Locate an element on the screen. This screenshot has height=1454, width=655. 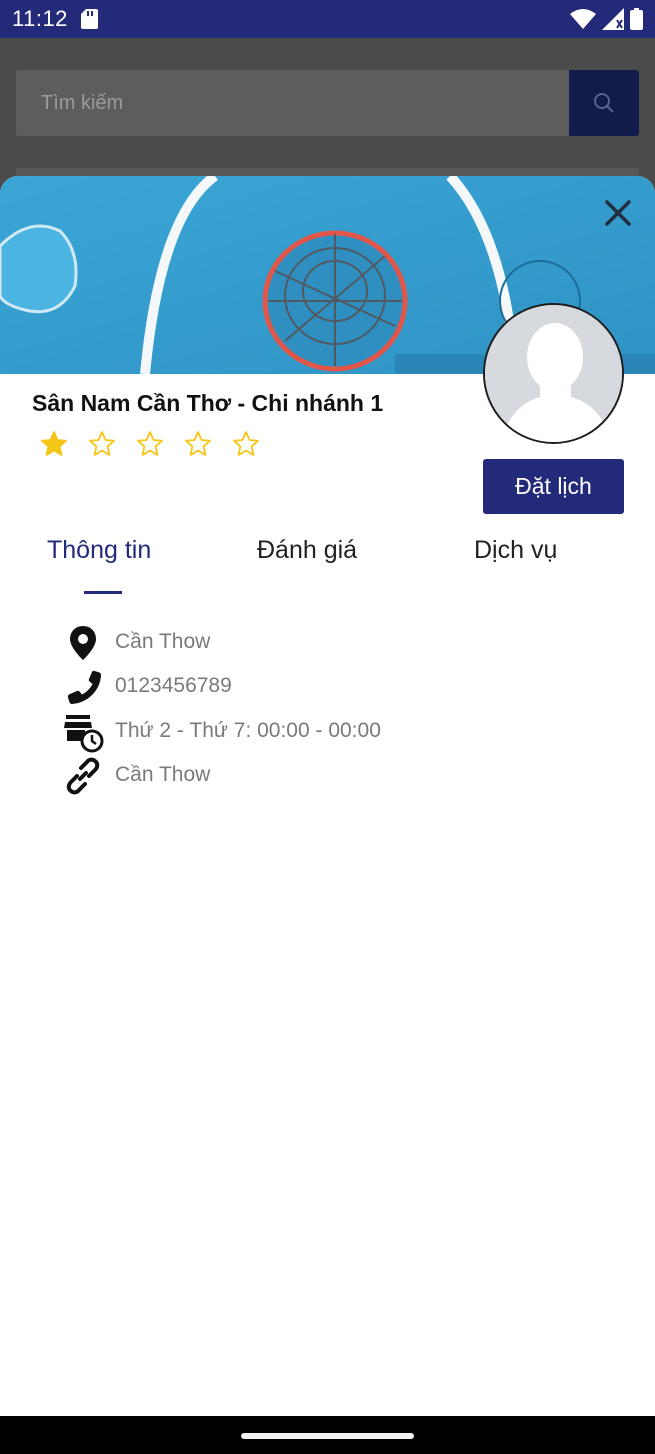
info-row-hours: Thứ 2 - Thứ 7: 00:00 - 00:00 is located at coordinates (327, 733).